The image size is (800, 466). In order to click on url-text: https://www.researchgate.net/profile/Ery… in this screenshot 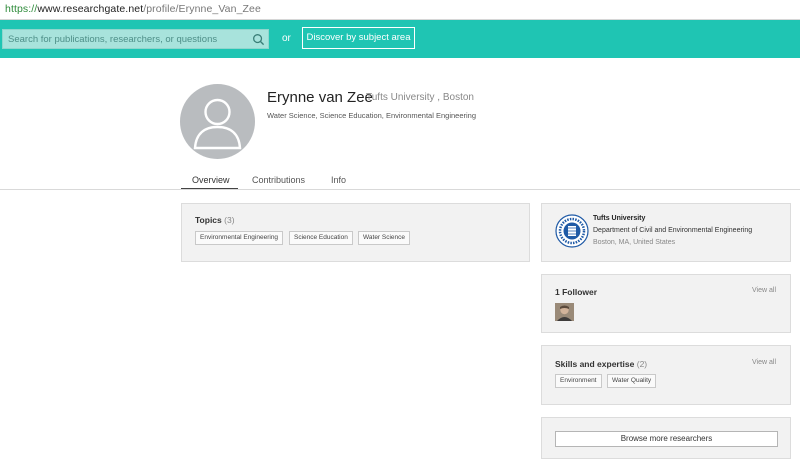, I will do `click(133, 9)`.